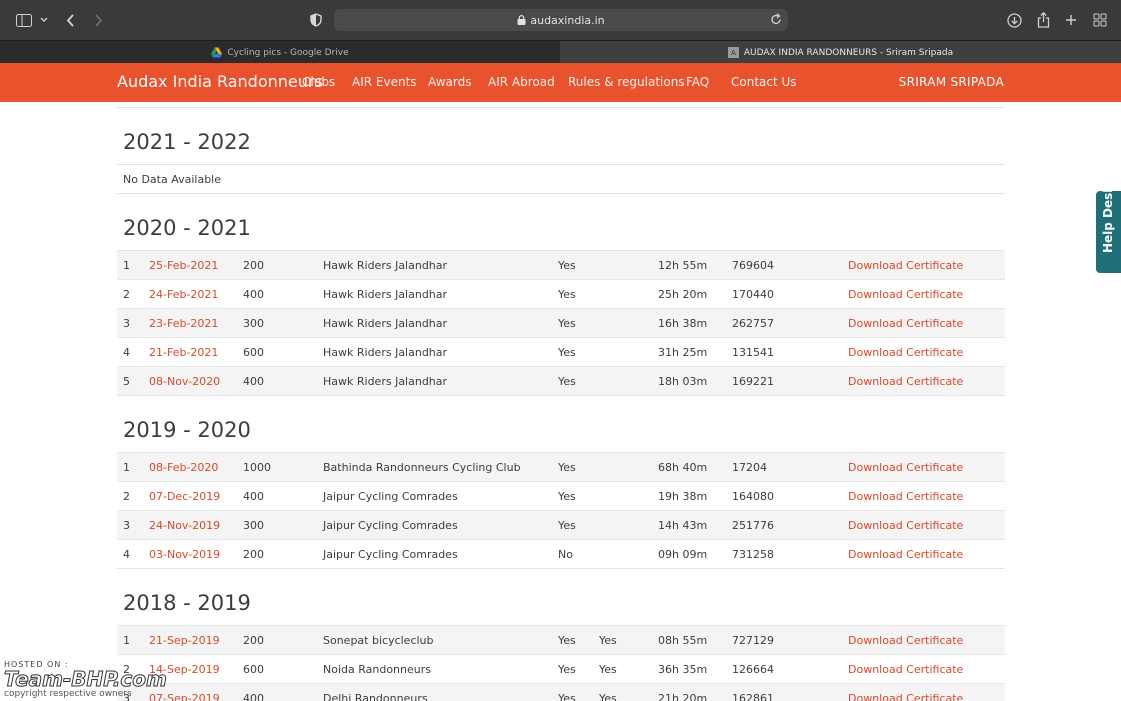 The width and height of the screenshot is (1121, 701). What do you see at coordinates (384, 82) in the screenshot?
I see `nav-link-air-events: AIR Events` at bounding box center [384, 82].